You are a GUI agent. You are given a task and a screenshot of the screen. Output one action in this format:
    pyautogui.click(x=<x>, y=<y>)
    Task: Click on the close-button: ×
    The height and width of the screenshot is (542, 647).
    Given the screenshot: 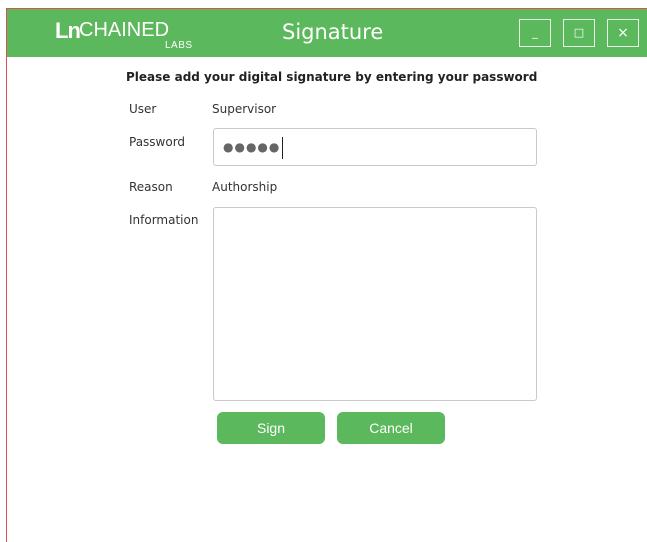 What is the action you would take?
    pyautogui.click(x=623, y=33)
    